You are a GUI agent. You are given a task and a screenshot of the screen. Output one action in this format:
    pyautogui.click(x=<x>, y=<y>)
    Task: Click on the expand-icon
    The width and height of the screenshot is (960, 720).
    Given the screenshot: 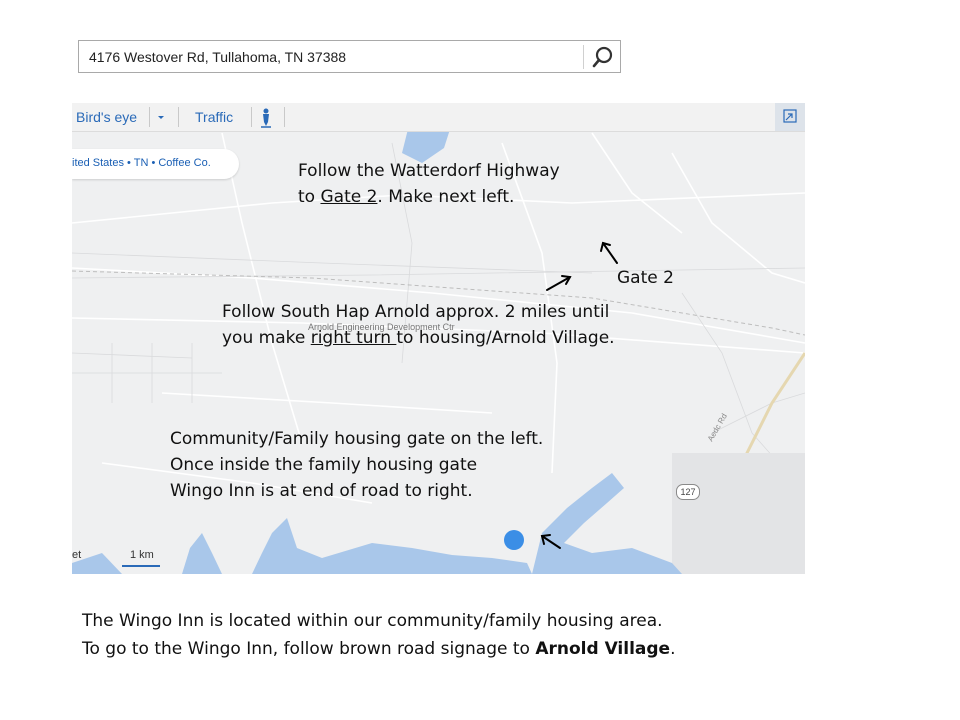 What is the action you would take?
    pyautogui.click(x=790, y=116)
    